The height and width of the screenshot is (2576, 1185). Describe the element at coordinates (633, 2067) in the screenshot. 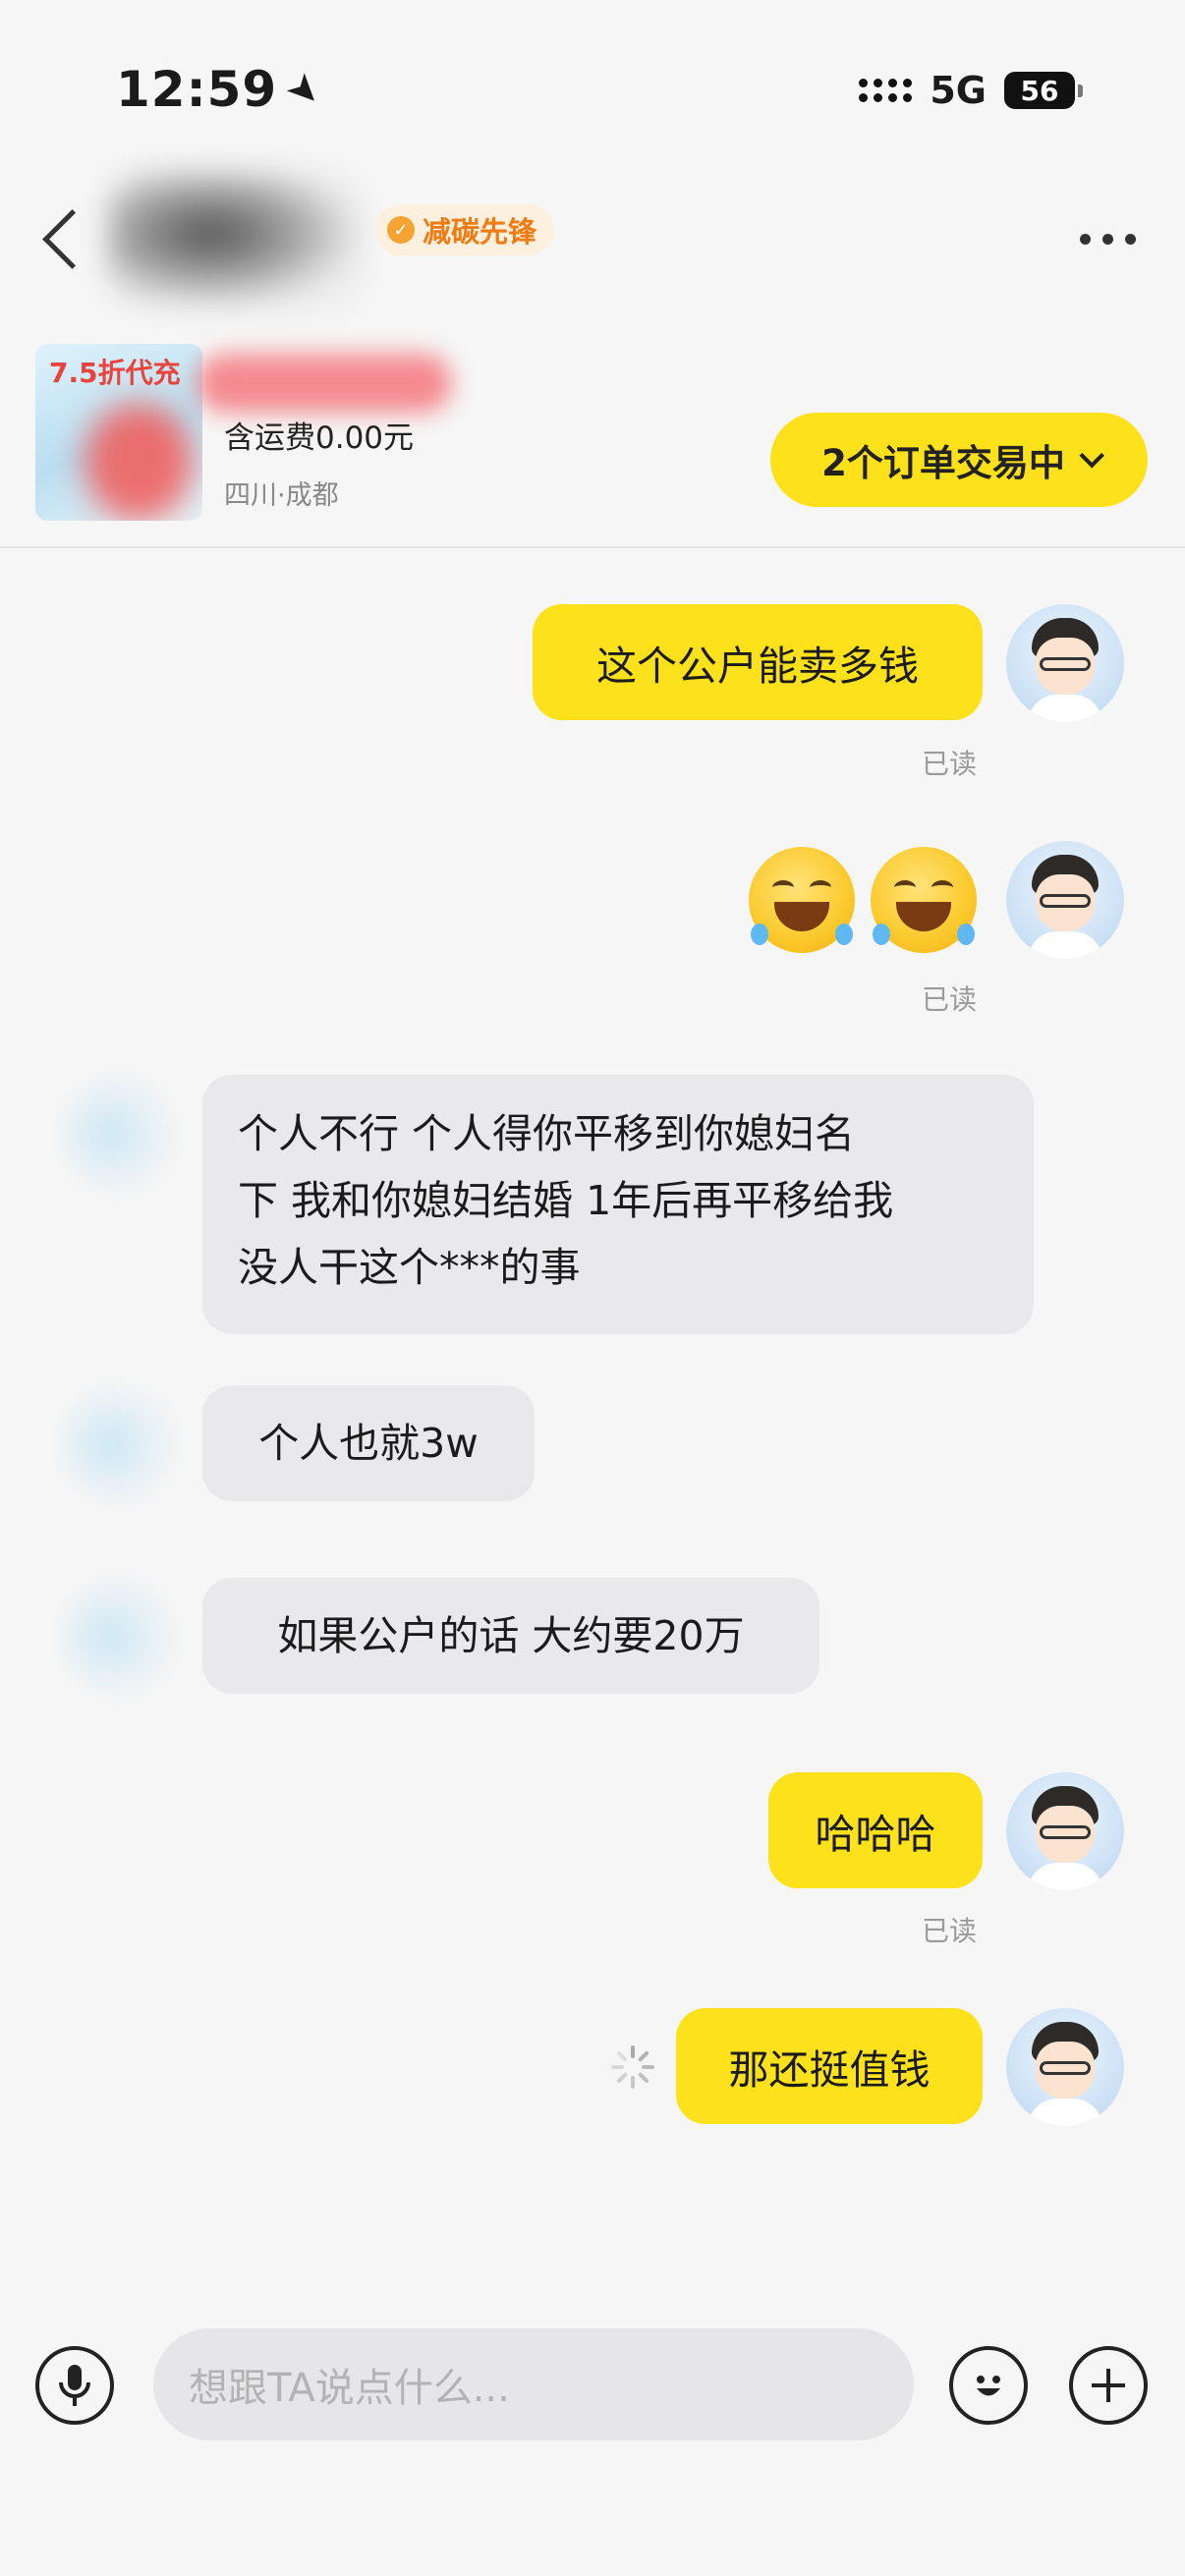

I see `sending-spinner-icon` at that location.